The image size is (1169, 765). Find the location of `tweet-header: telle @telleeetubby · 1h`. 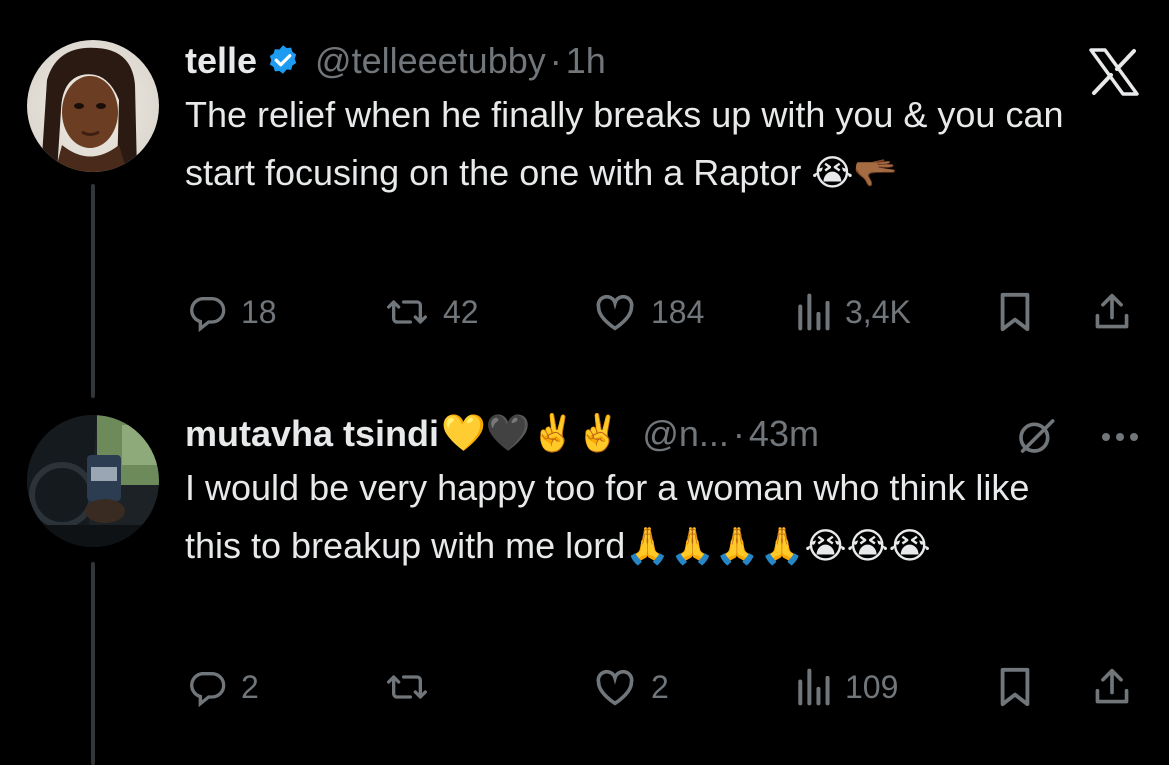

tweet-header: telle @telleeetubby · 1h is located at coordinates (665, 61).